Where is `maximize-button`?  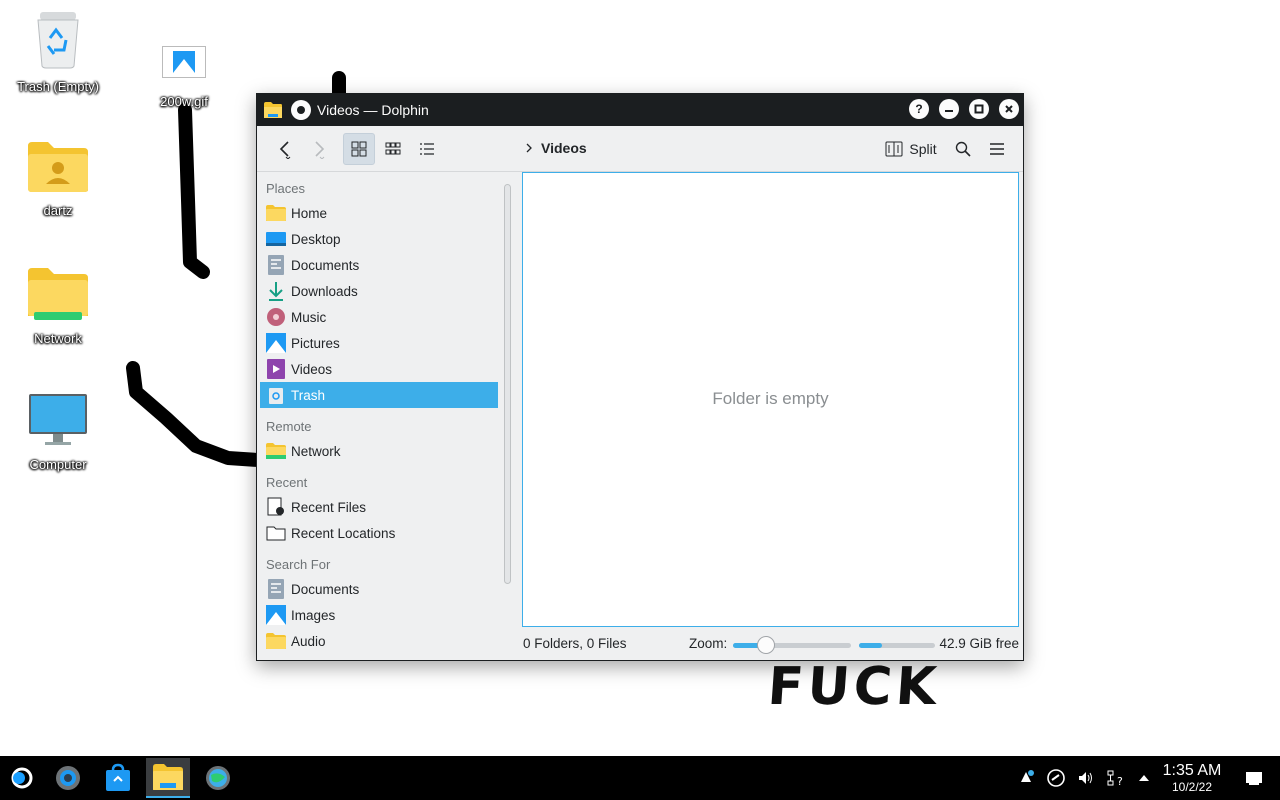 maximize-button is located at coordinates (979, 109).